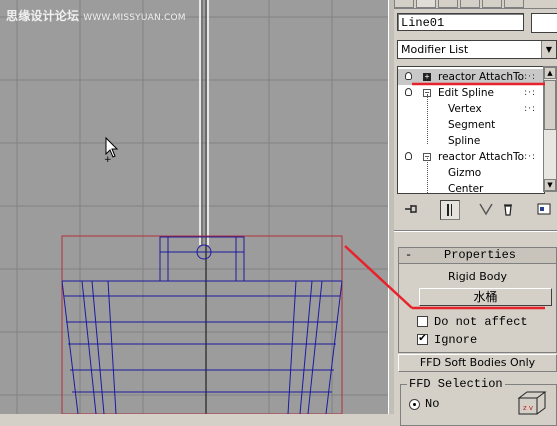  I want to click on pin-stack-icon, so click(411, 209).